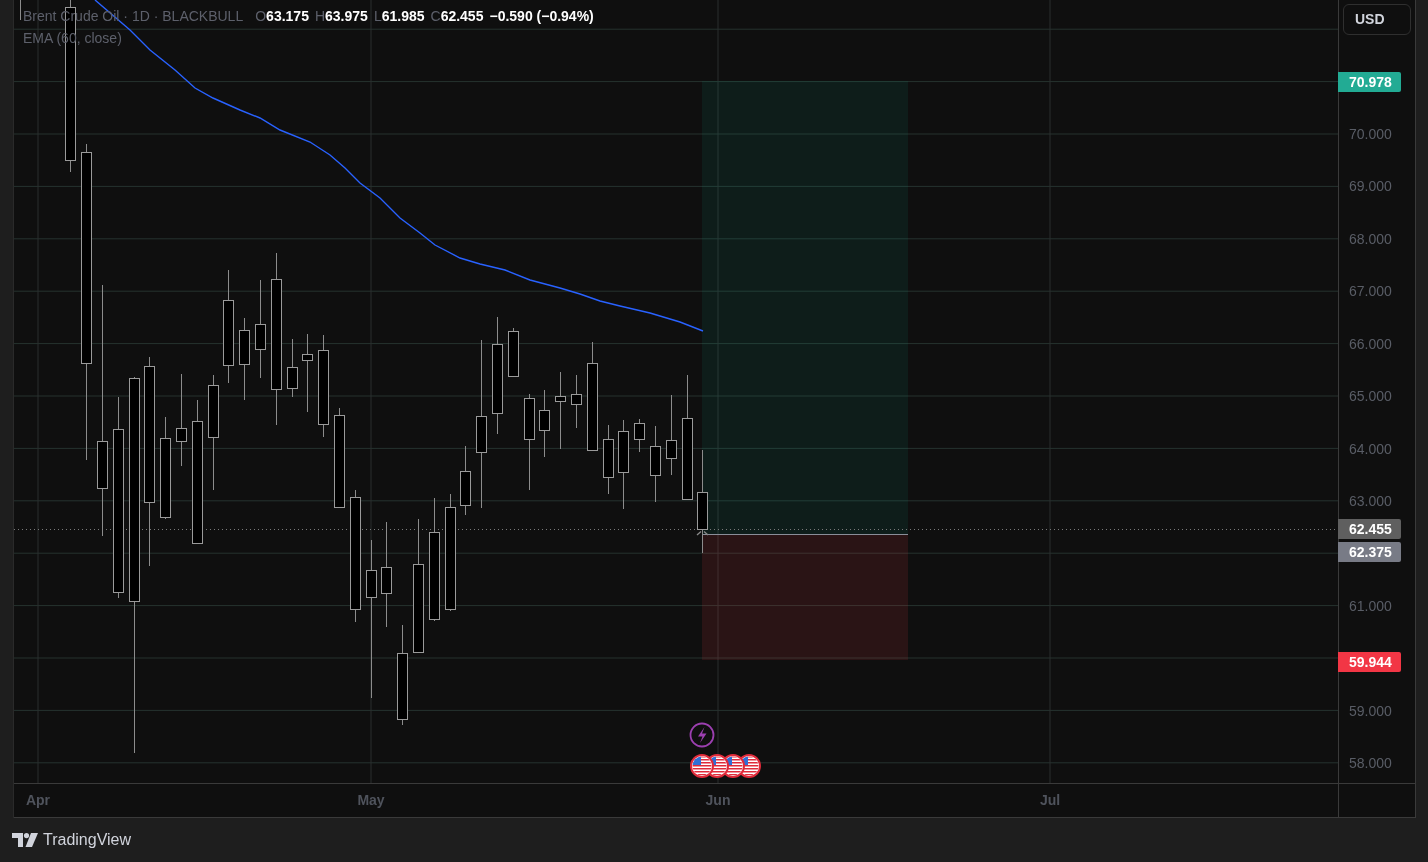  What do you see at coordinates (261, 16) in the screenshot?
I see `ohlc-label: O` at bounding box center [261, 16].